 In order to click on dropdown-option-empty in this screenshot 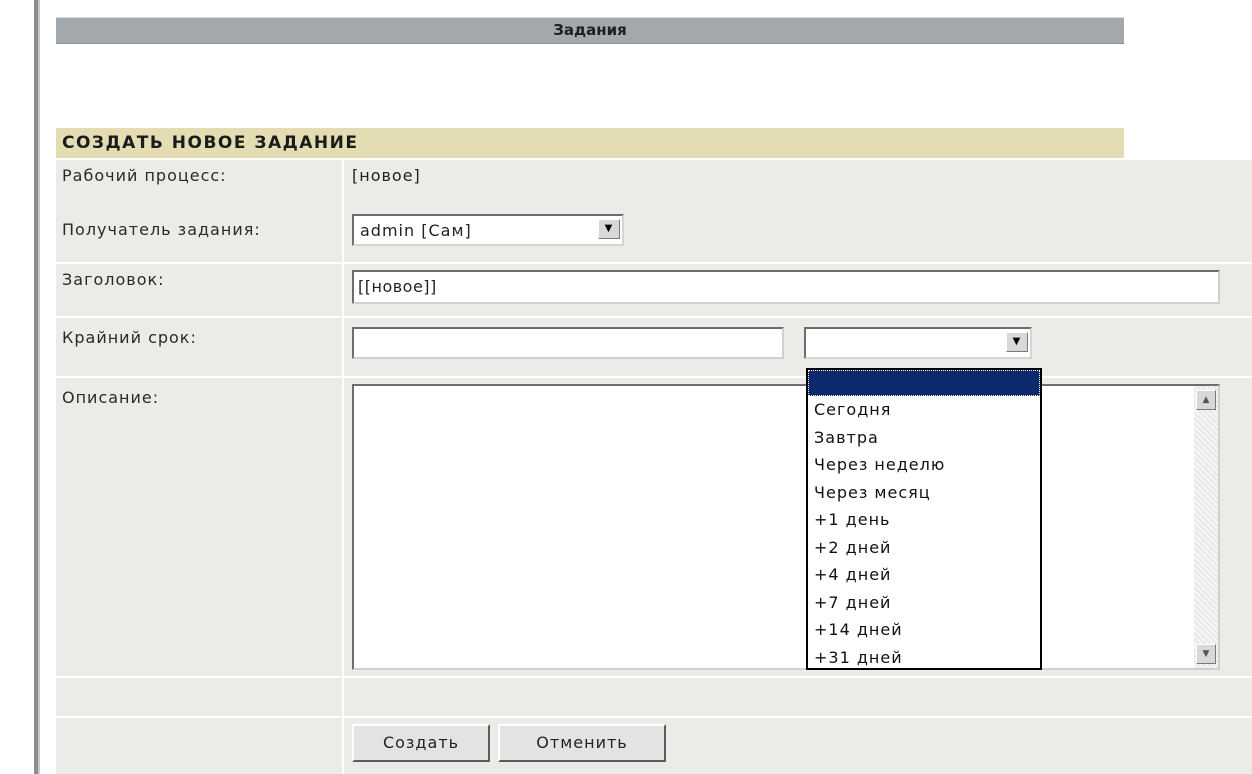, I will do `click(924, 383)`.